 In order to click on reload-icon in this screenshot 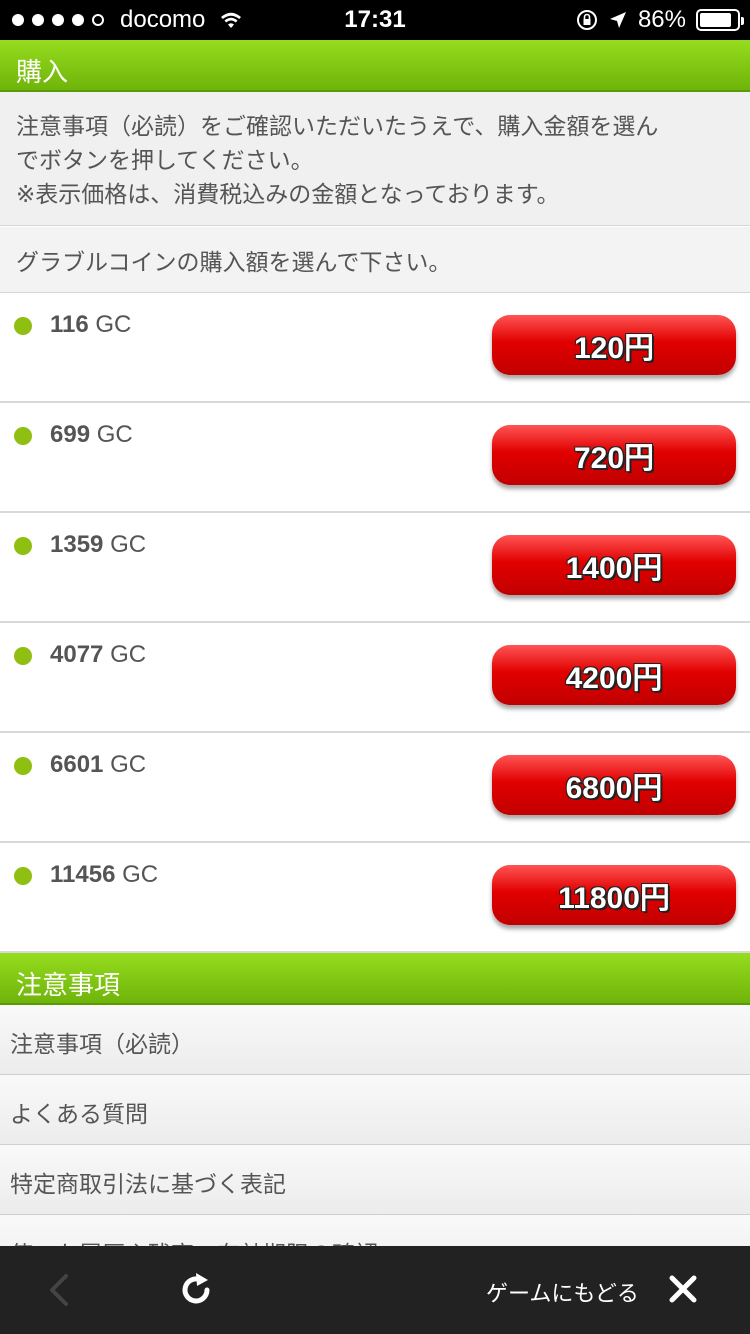, I will do `click(196, 1290)`.